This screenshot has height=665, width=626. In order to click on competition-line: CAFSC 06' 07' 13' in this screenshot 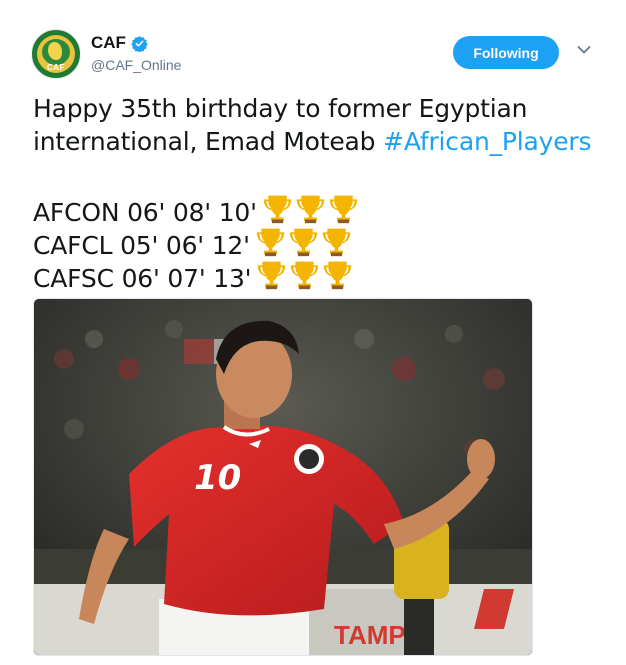, I will do `click(318, 275)`.